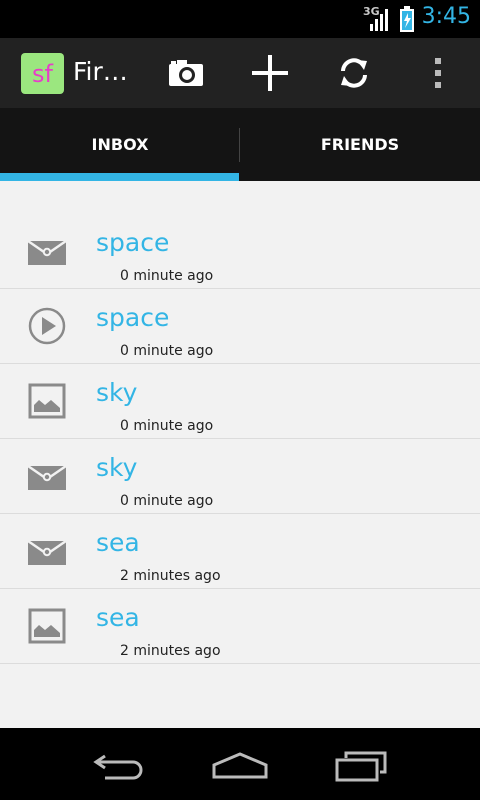  I want to click on status-bar: 3G 3:45, so click(240, 19).